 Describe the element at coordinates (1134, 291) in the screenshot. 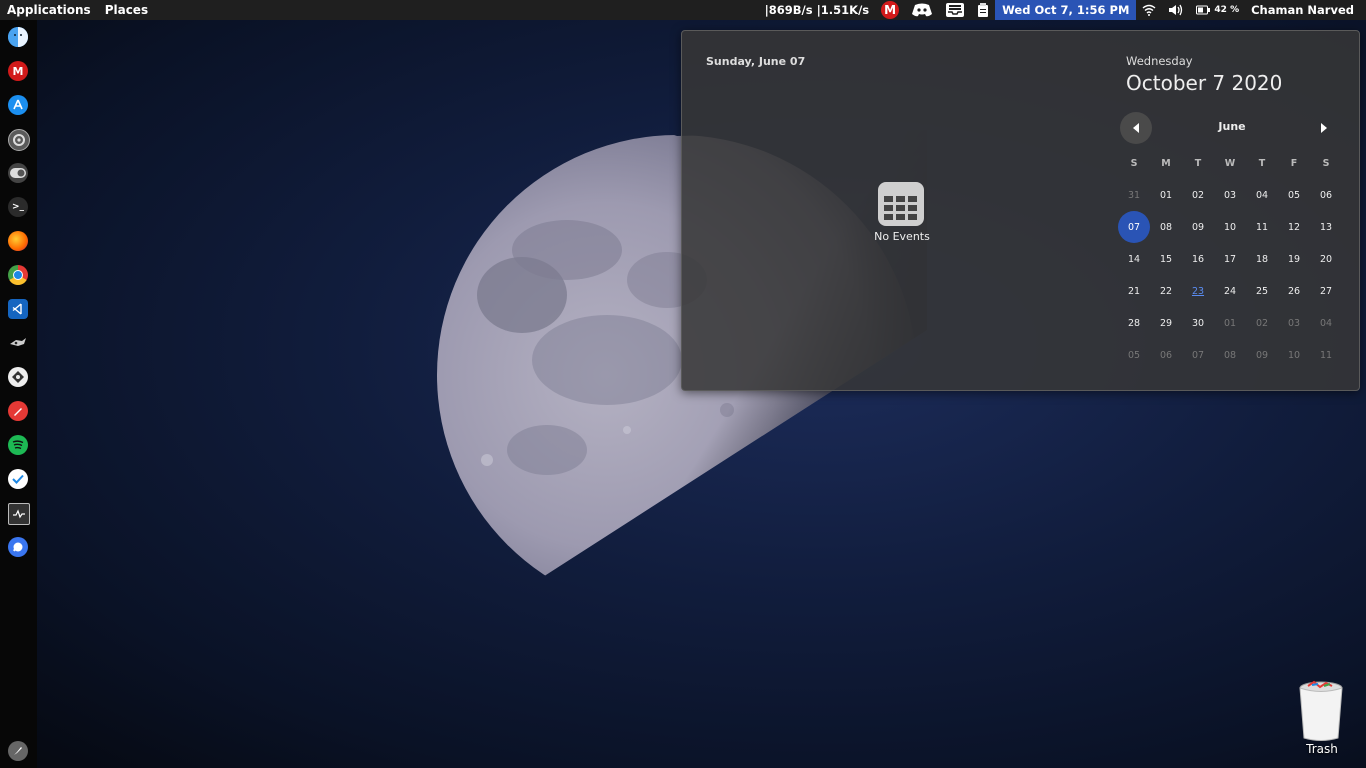

I see `day-cell: 21` at that location.